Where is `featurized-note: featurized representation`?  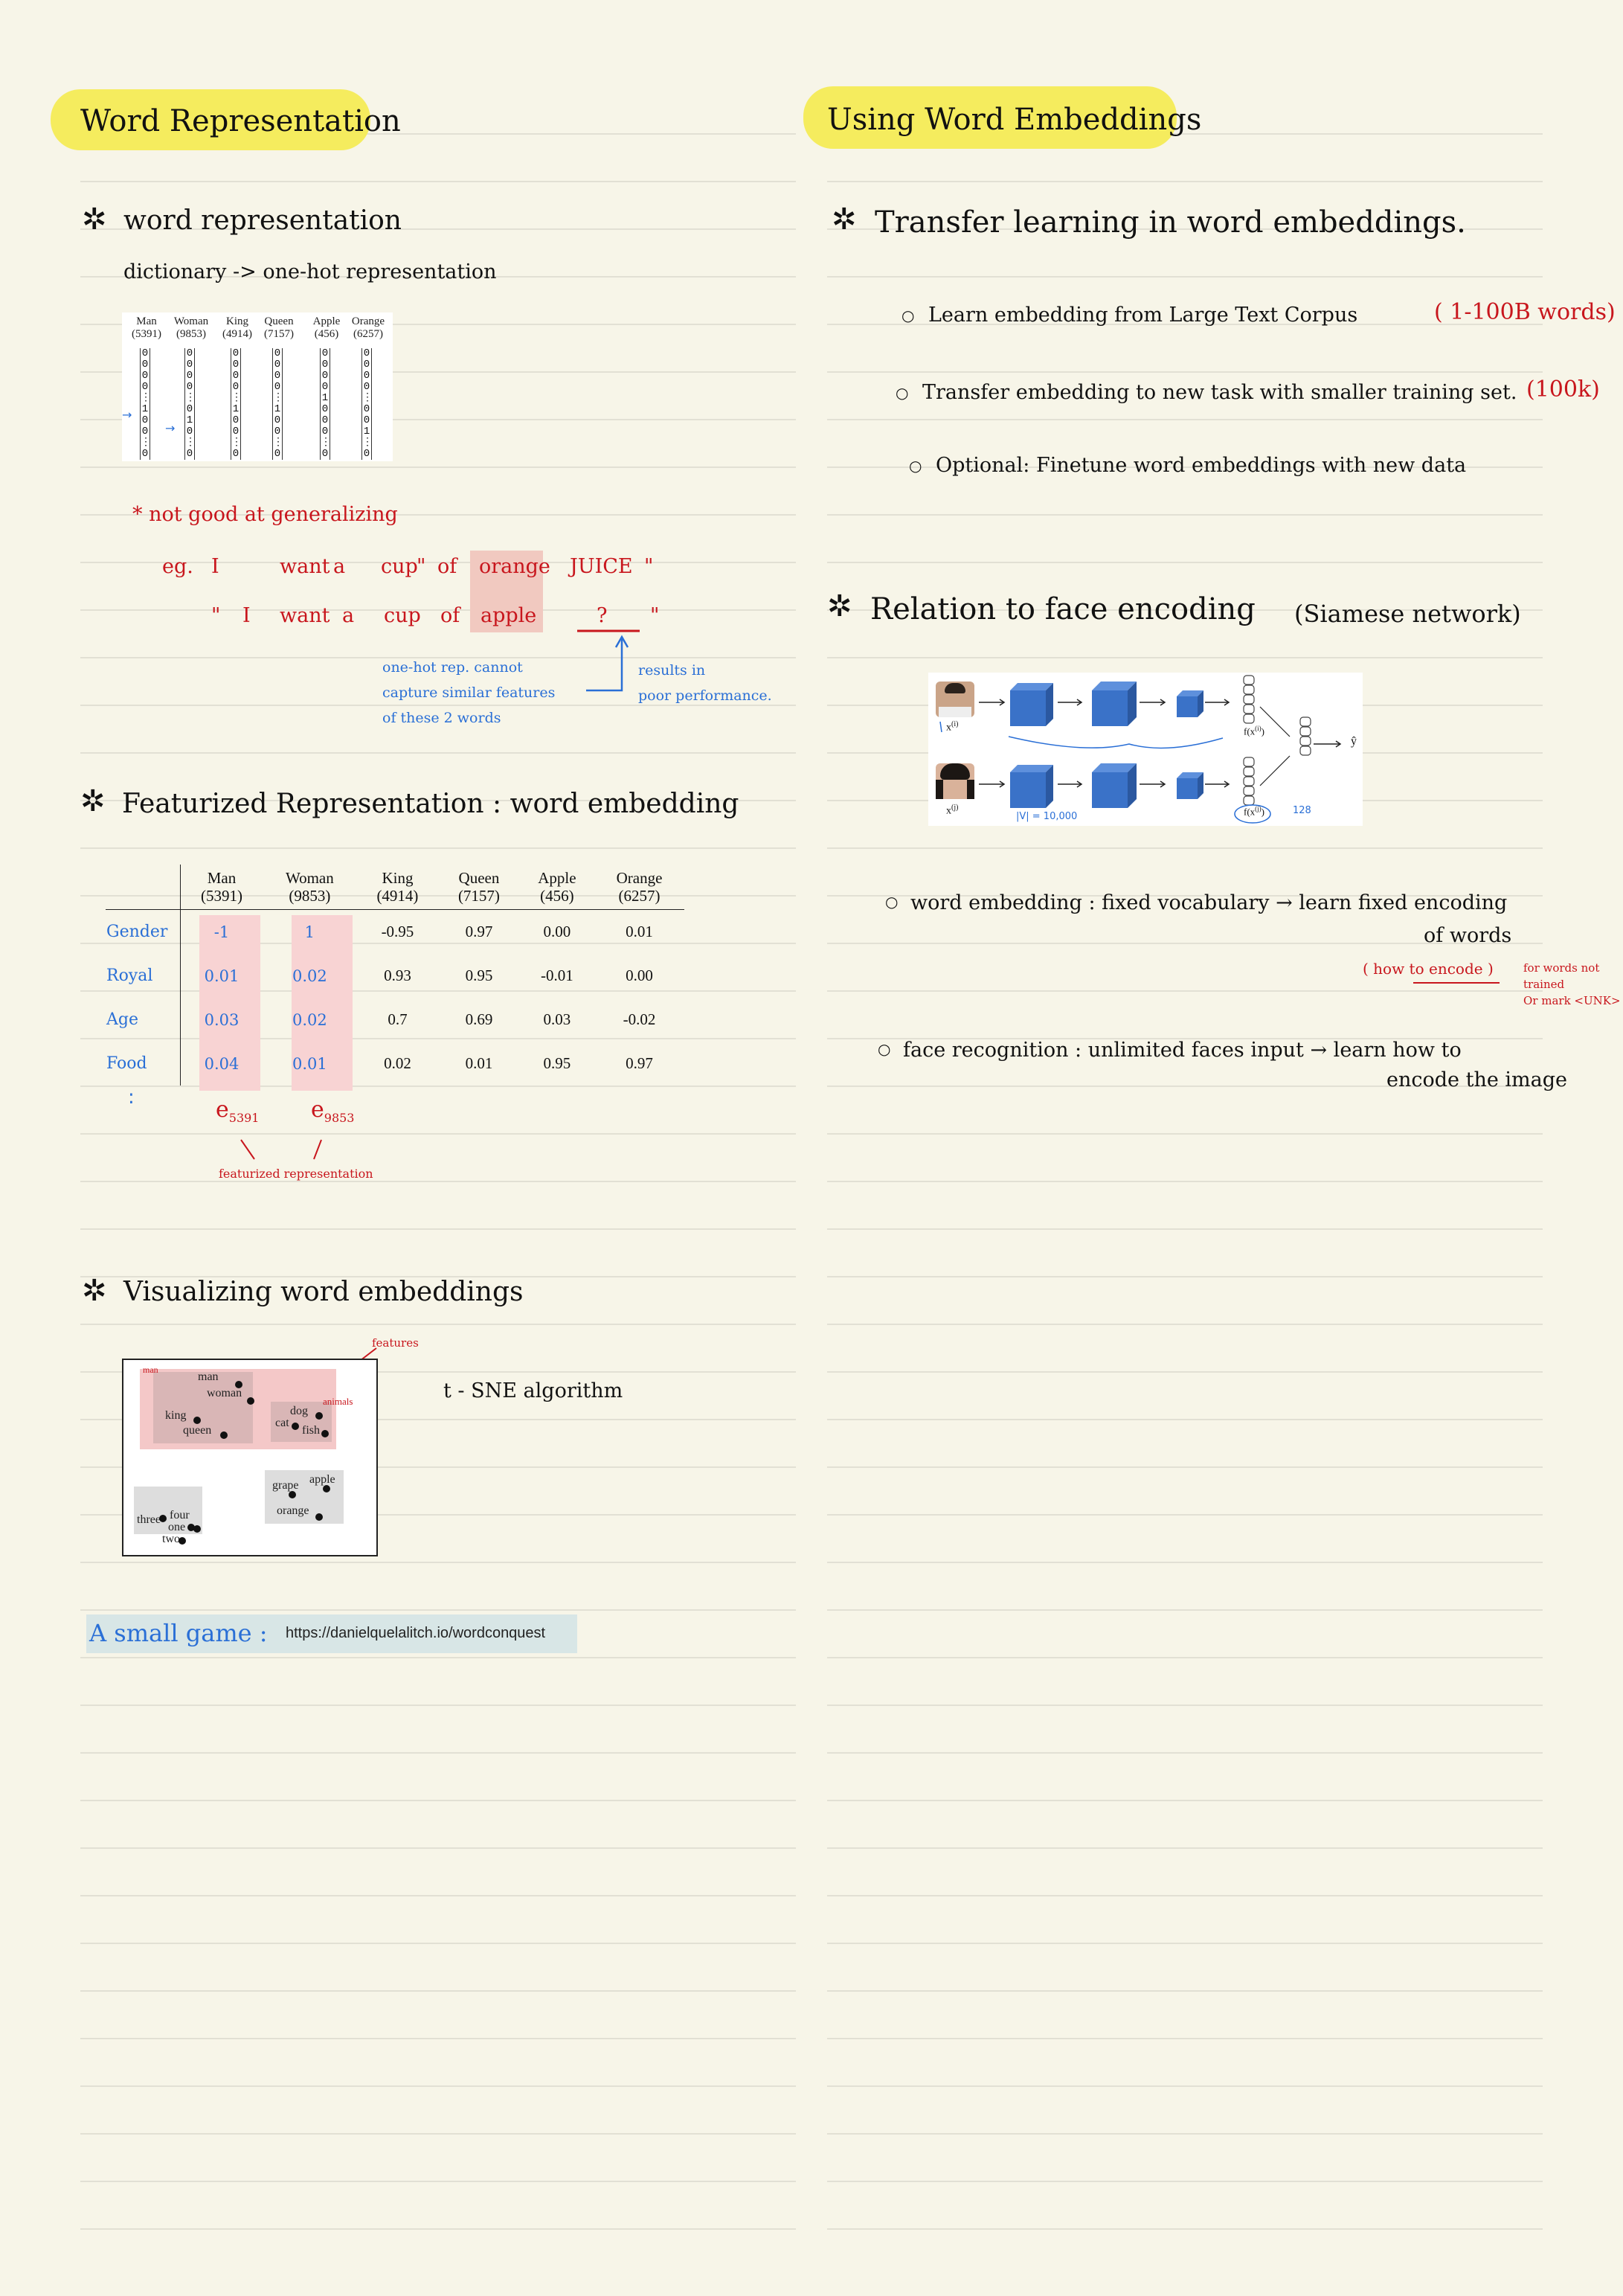 featurized-note: featurized representation is located at coordinates (296, 1174).